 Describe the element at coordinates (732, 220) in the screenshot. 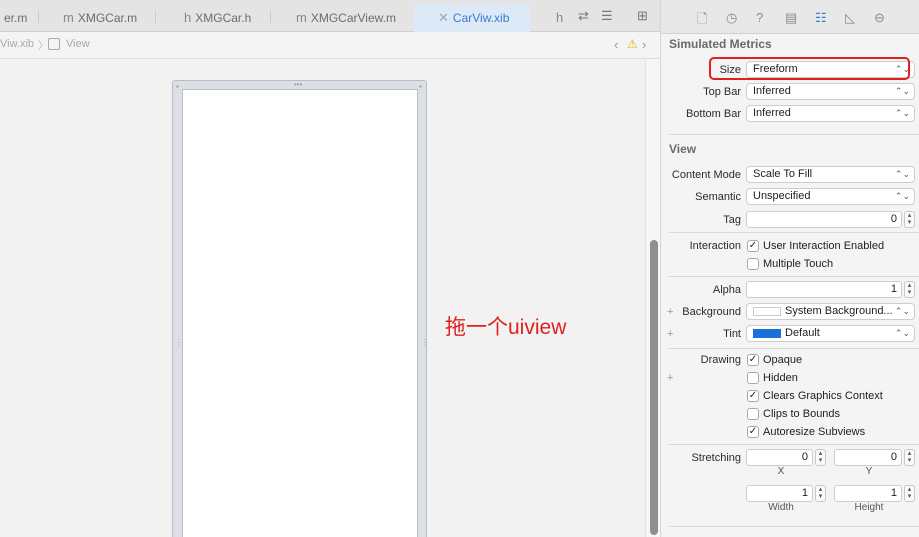

I see `tag-label: Tag` at that location.